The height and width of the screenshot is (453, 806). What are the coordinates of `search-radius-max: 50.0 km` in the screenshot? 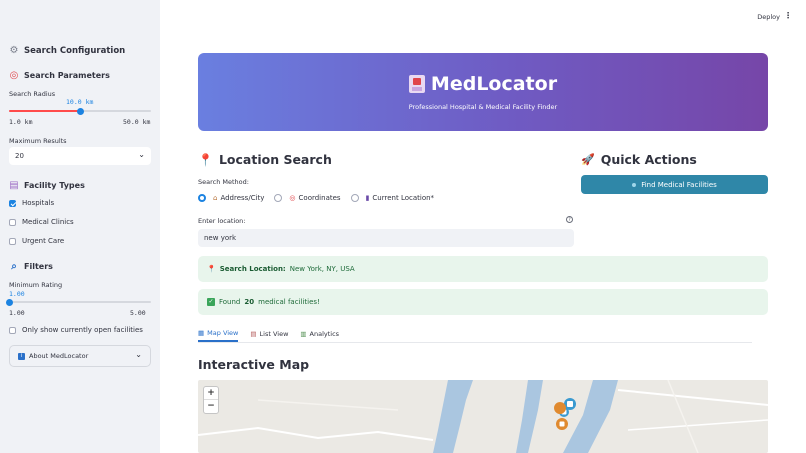 It's located at (137, 122).